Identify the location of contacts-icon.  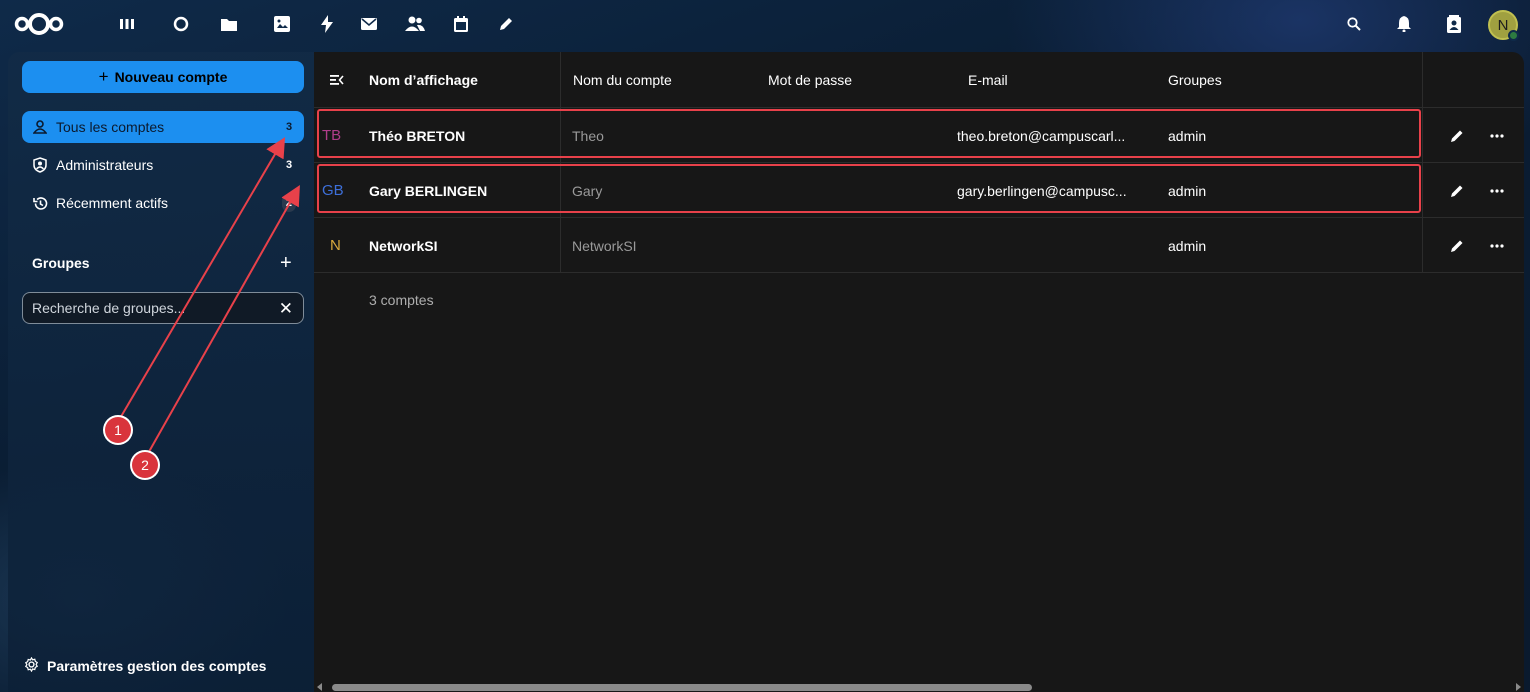
(415, 24).